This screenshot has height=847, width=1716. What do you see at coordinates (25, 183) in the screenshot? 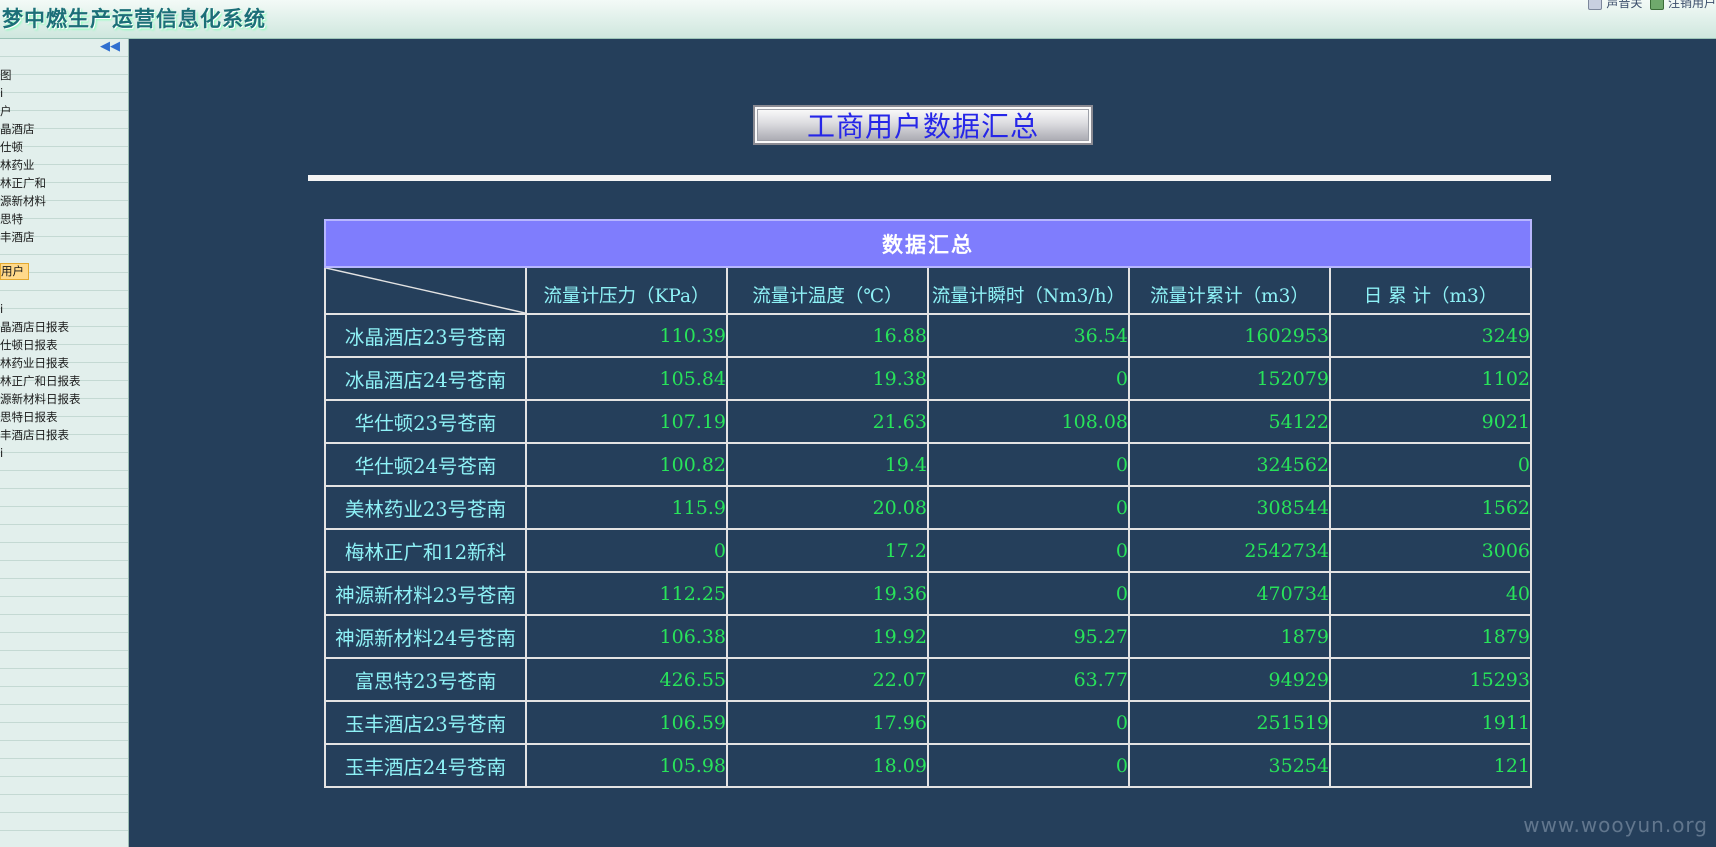
I see `sidebar-item: 林正广和` at bounding box center [25, 183].